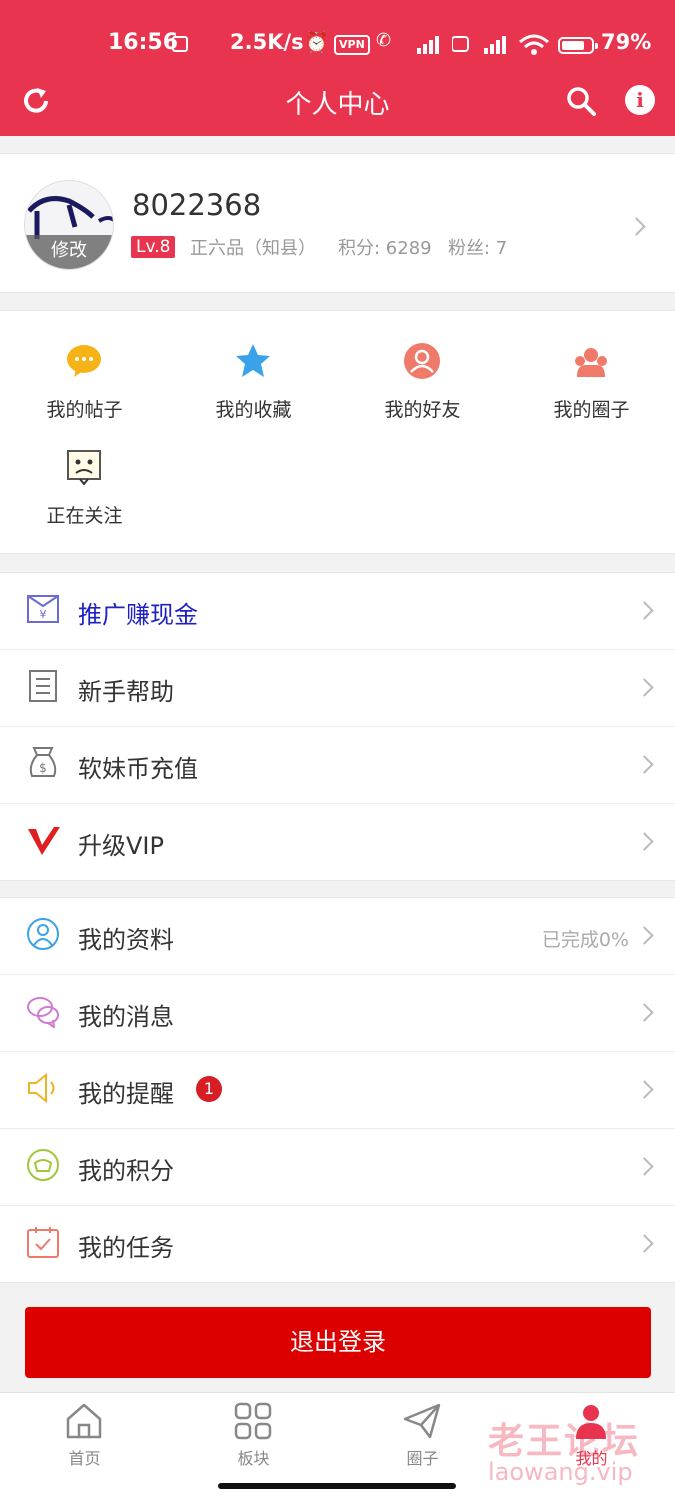 This screenshot has width=675, height=1501. I want to click on group-icon, so click(591, 362).